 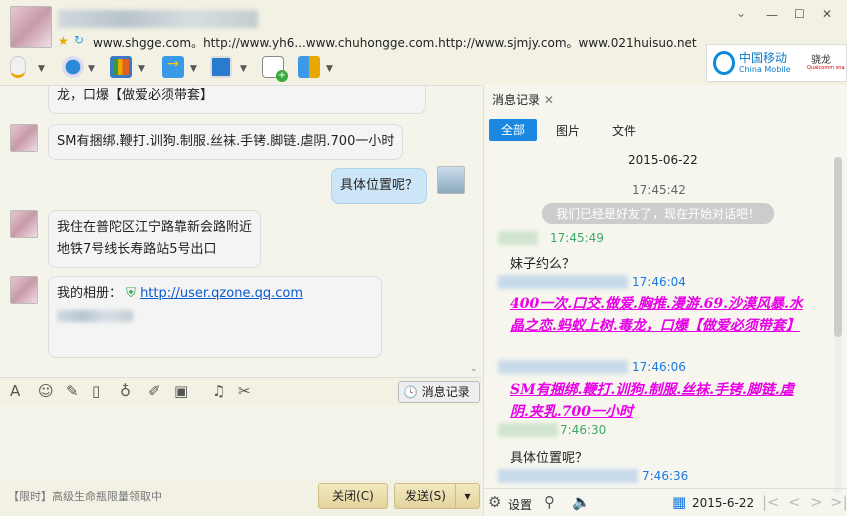 What do you see at coordinates (523, 99) in the screenshot?
I see `tab-history: 消息记录 ✕` at bounding box center [523, 99].